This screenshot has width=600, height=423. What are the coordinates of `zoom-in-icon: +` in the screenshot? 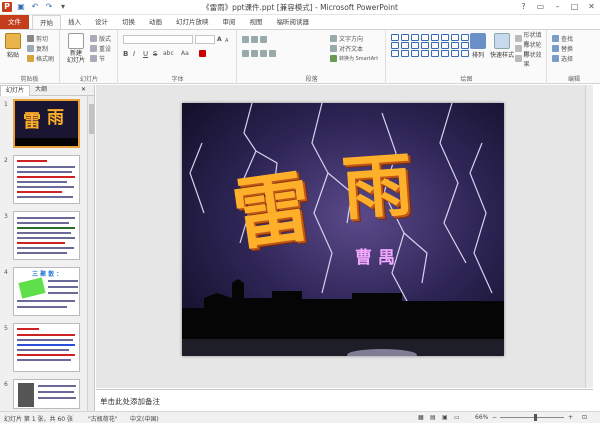 It's located at (570, 417).